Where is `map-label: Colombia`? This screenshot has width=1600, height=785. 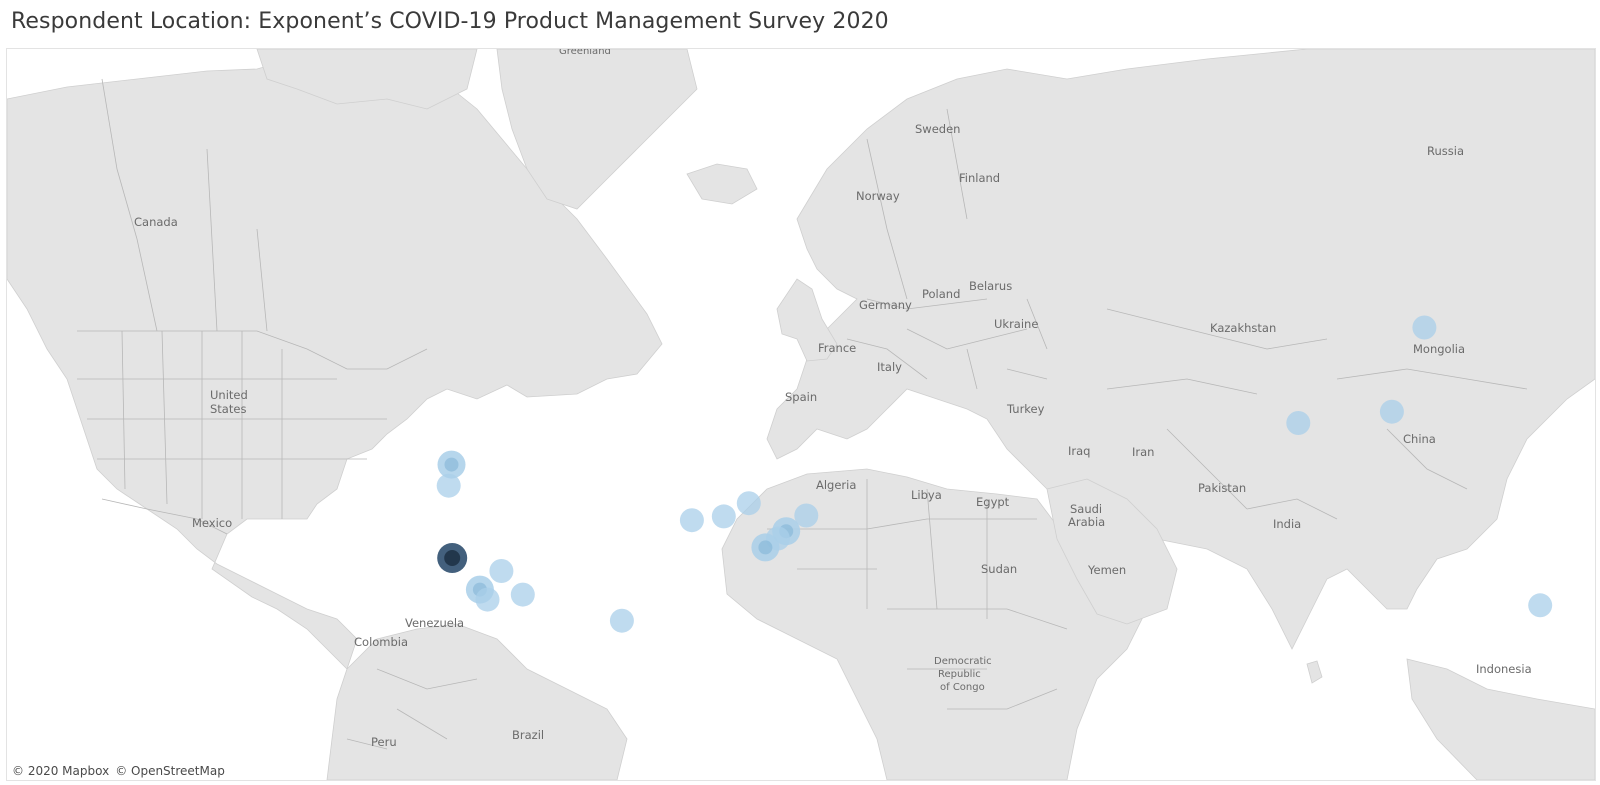
map-label: Colombia is located at coordinates (381, 642).